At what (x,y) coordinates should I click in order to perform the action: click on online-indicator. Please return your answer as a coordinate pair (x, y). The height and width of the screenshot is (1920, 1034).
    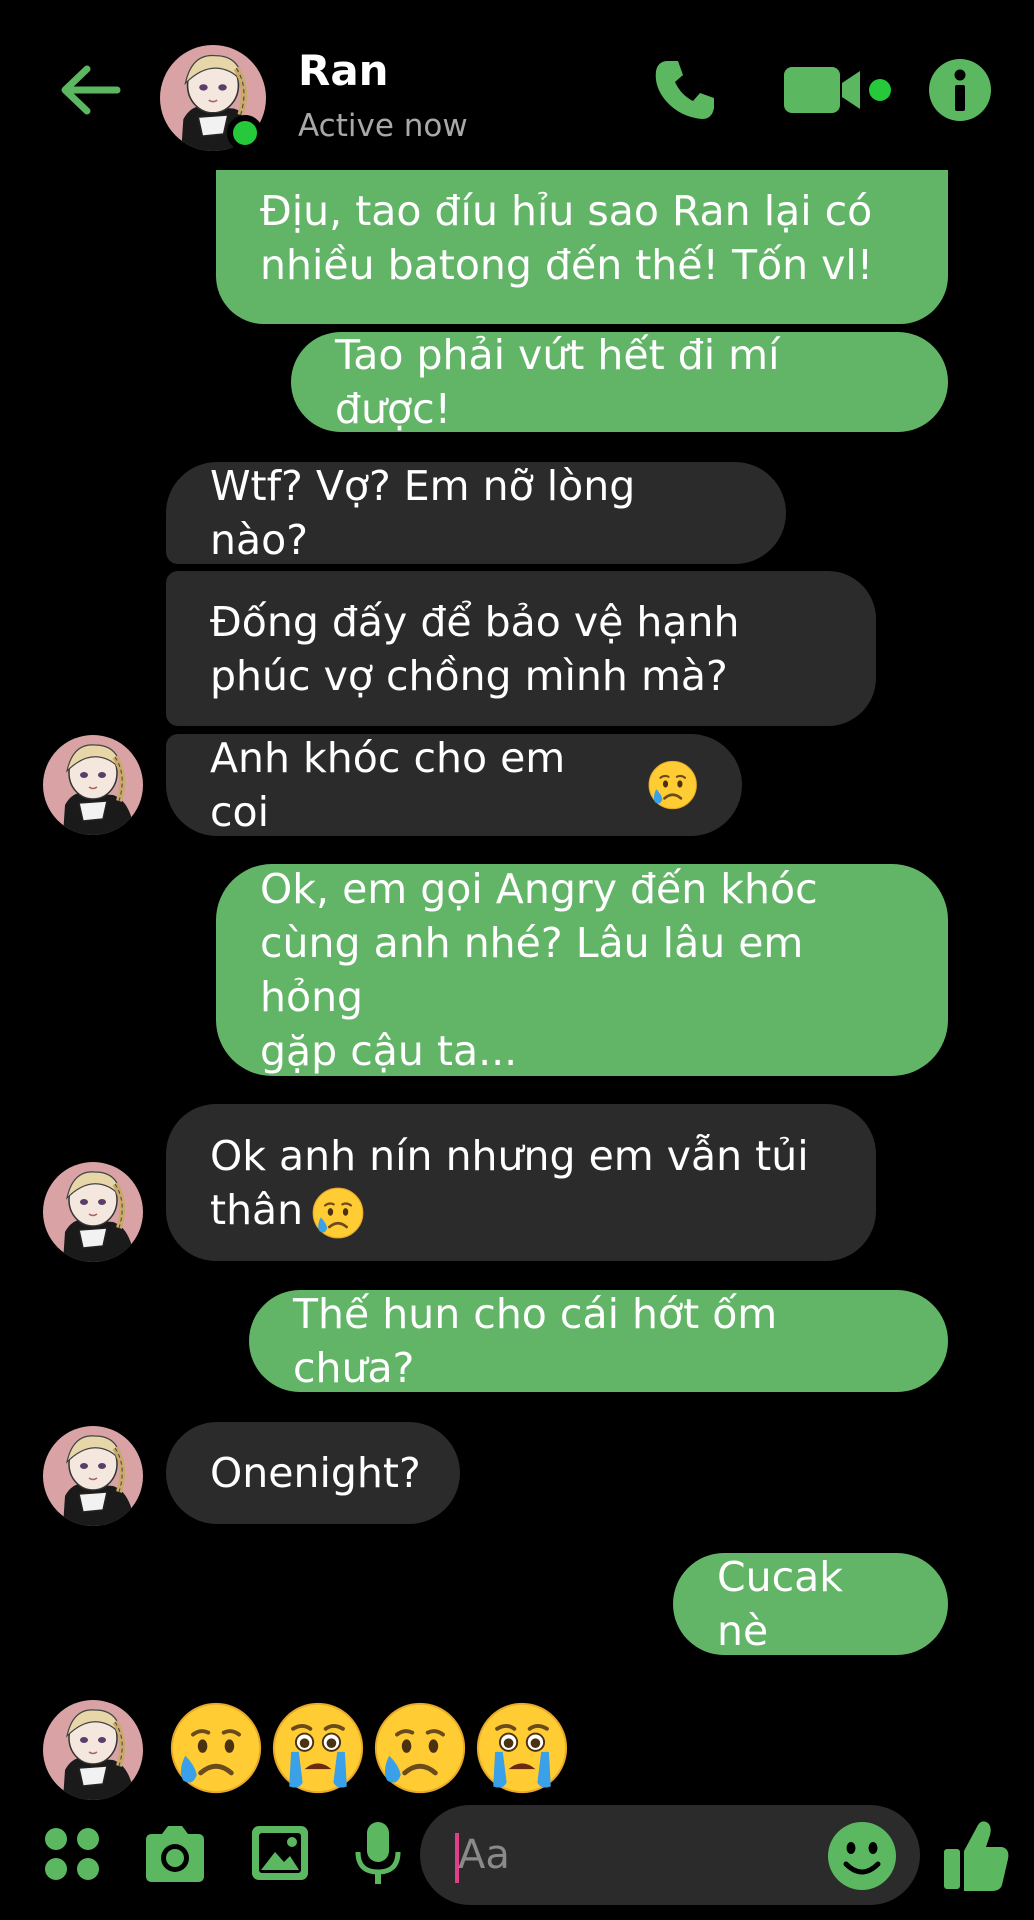
    Looking at the image, I should click on (245, 133).